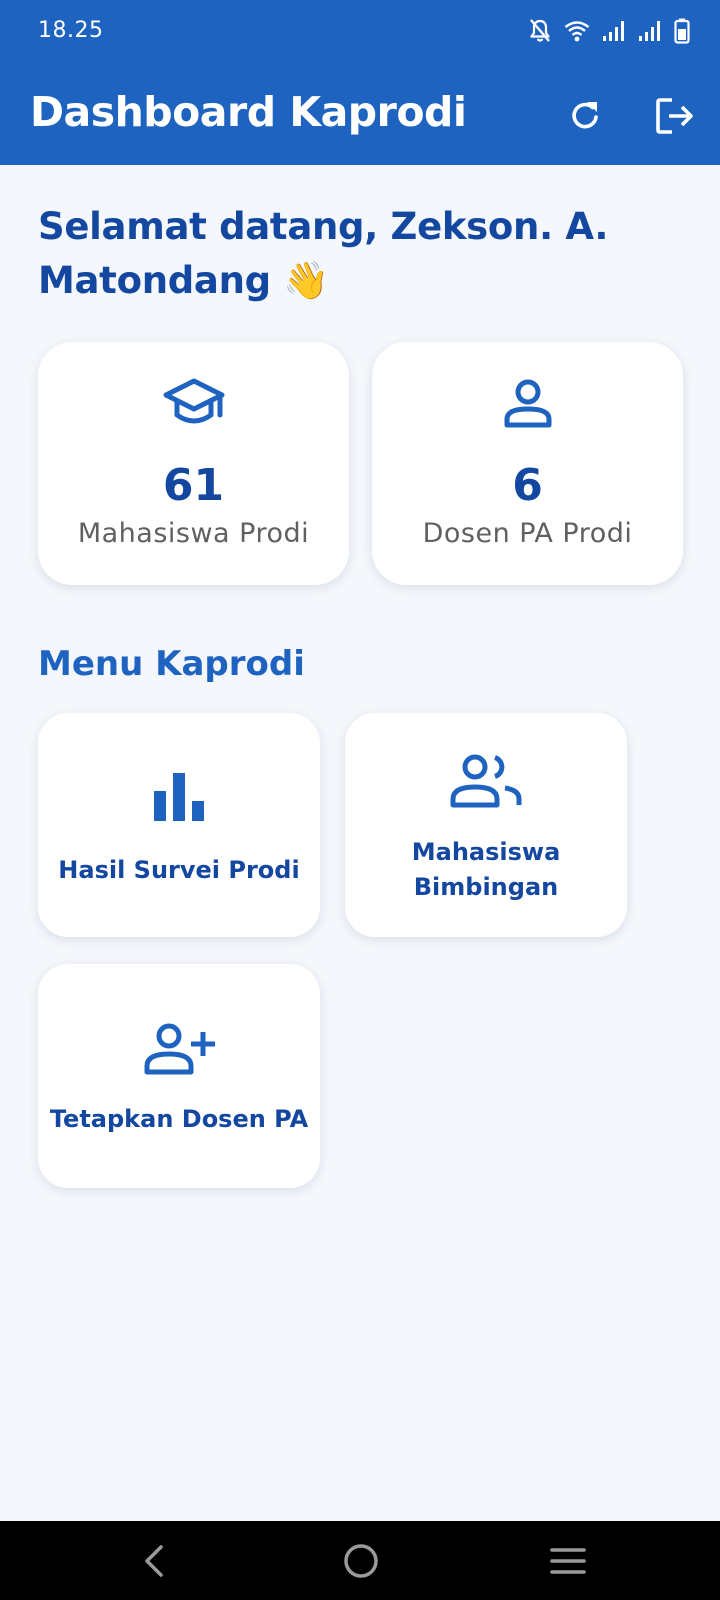 Image resolution: width=720 pixels, height=1600 pixels. Describe the element at coordinates (527, 485) in the screenshot. I see `stat-value: 6` at that location.